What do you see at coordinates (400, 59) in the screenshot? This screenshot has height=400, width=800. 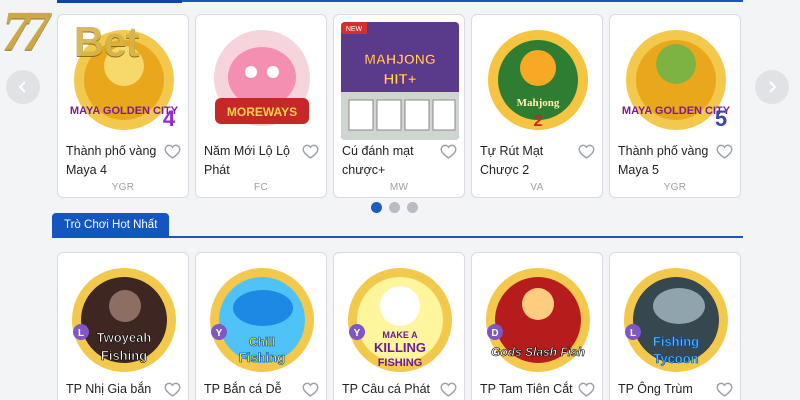 I see `svg-text: MAHJONG` at bounding box center [400, 59].